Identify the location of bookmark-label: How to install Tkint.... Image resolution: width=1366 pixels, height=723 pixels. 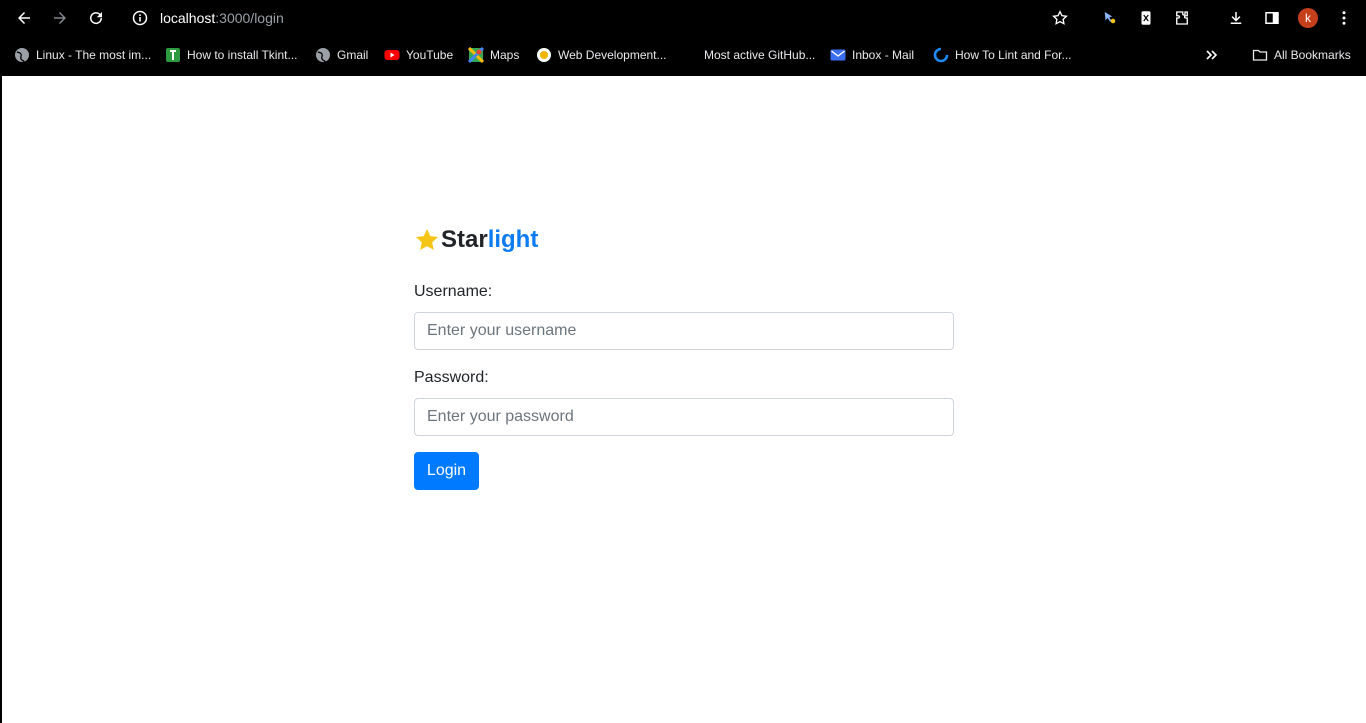
(242, 55).